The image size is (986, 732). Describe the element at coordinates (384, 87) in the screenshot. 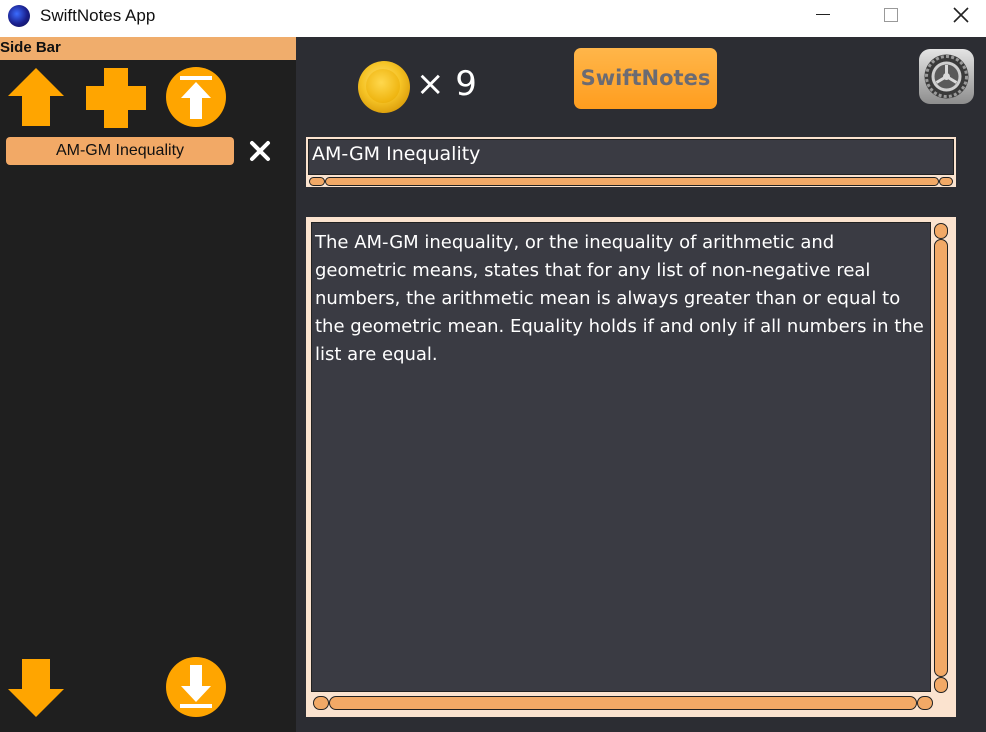

I see `coin-icon` at that location.